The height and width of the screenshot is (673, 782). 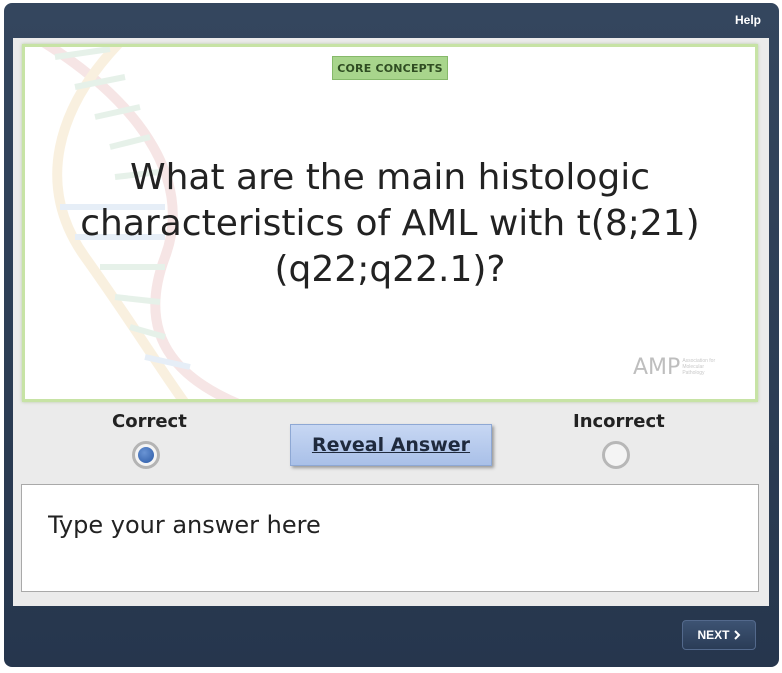 I want to click on incorrect-radio, so click(x=616, y=455).